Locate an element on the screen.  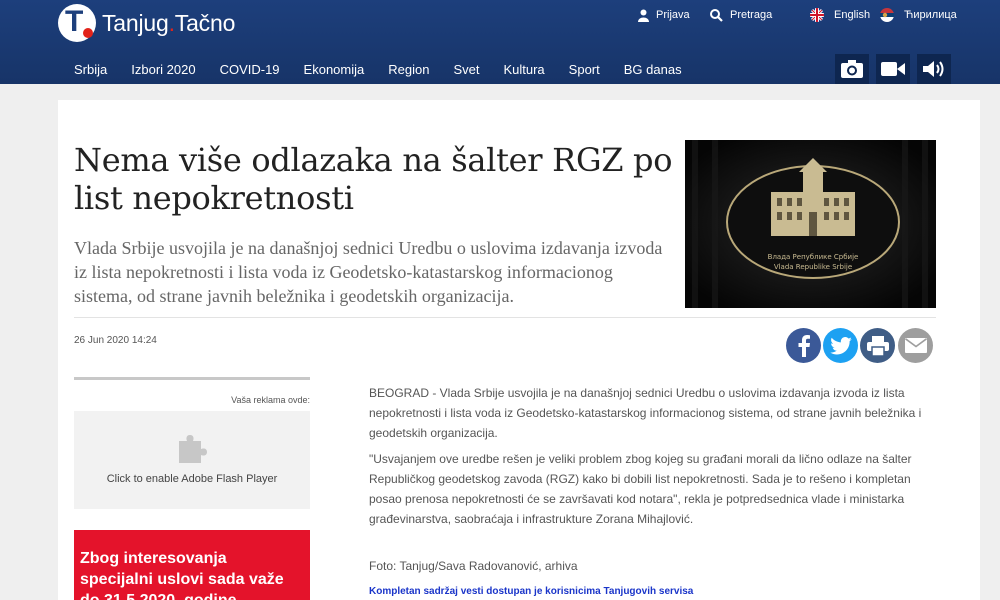
lang-cyrillic: Ћирилица is located at coordinates (918, 15).